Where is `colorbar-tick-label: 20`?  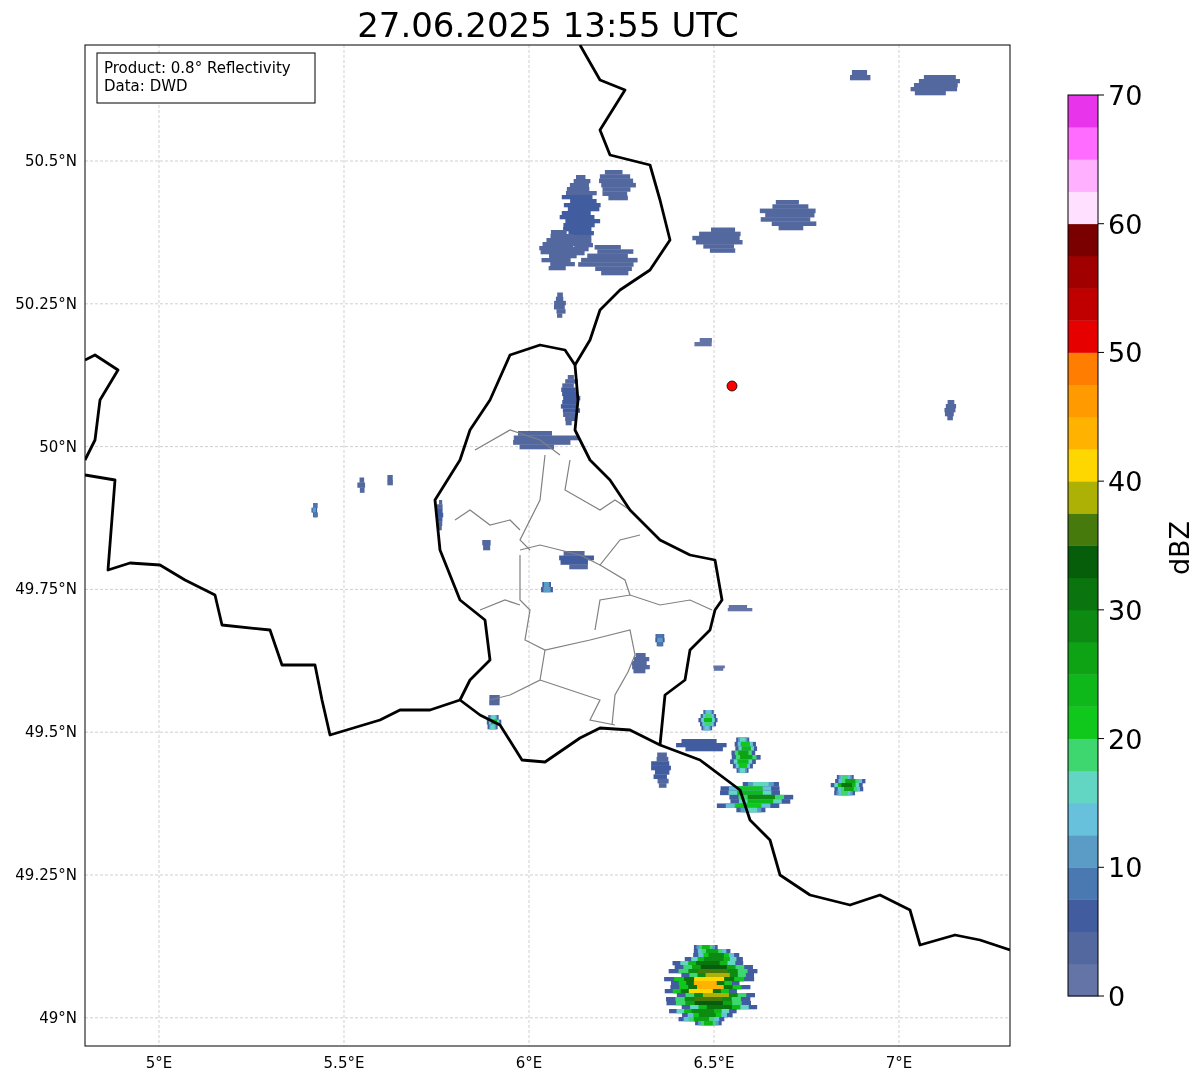 colorbar-tick-label: 20 is located at coordinates (1125, 739).